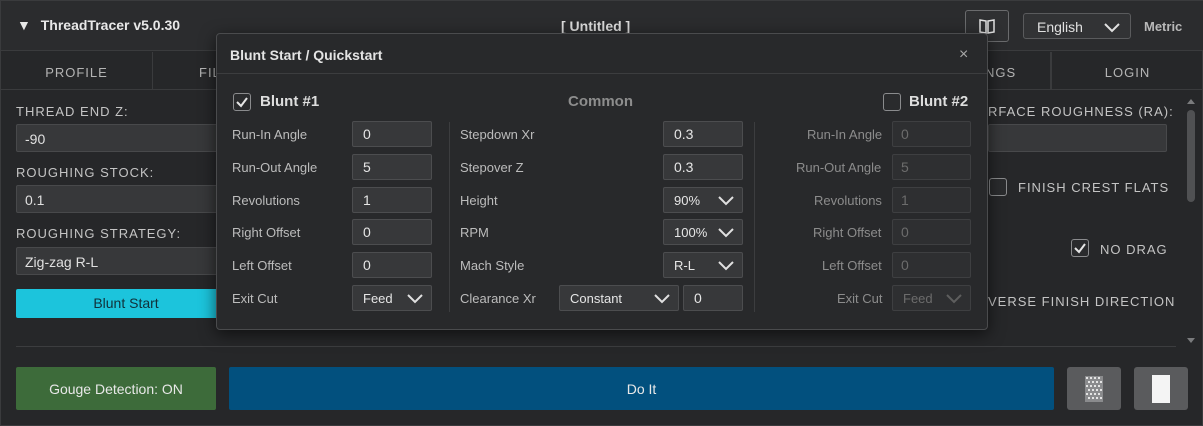 The width and height of the screenshot is (1203, 426). What do you see at coordinates (1163, 26) in the screenshot?
I see `units-label: Metric` at bounding box center [1163, 26].